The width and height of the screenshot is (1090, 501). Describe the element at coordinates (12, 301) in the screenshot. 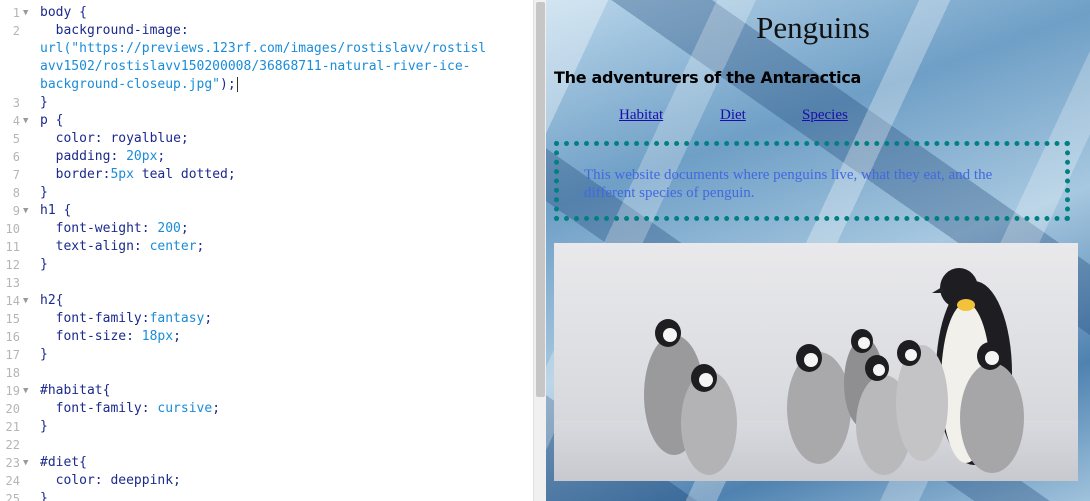

I see `line-number: 14` at that location.